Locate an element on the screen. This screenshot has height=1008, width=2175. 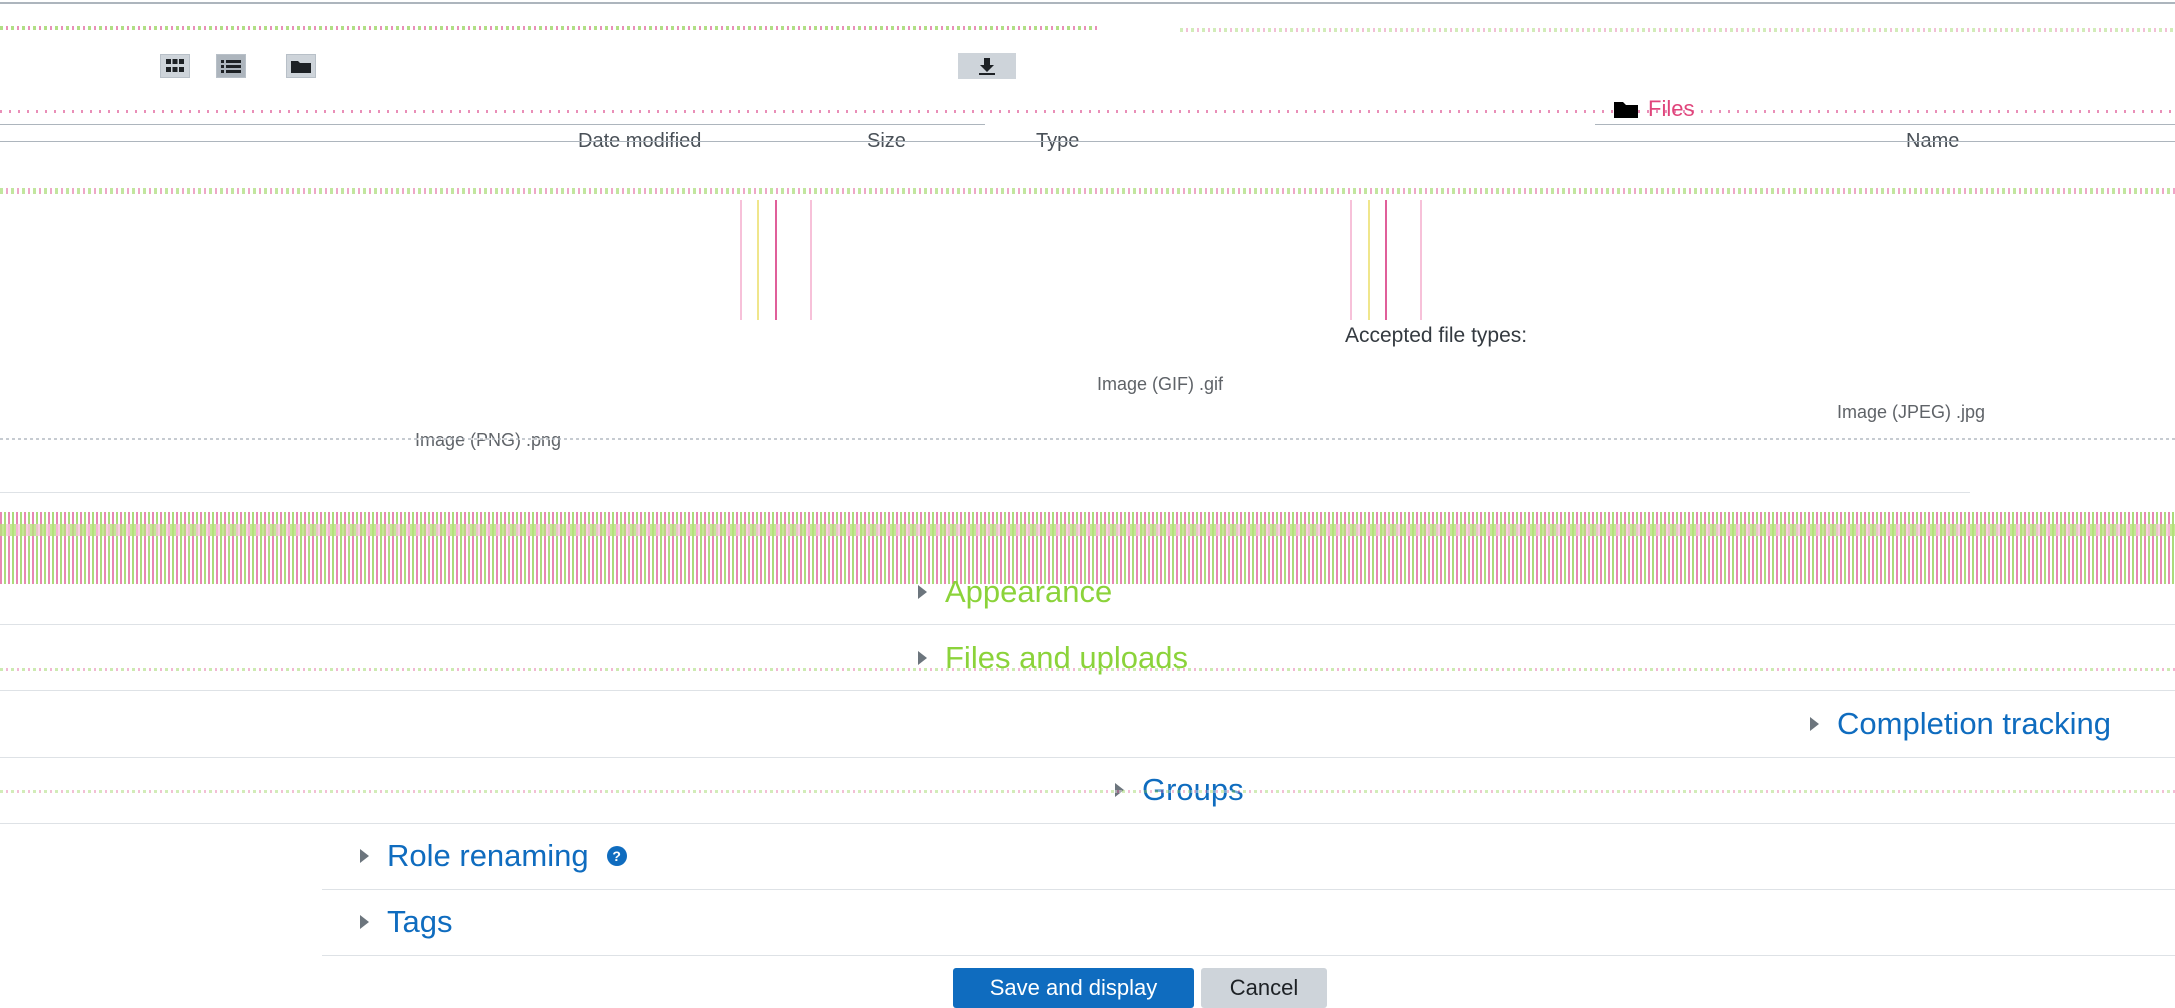
accepted-type-gif: Image (GIF) .gif is located at coordinates (1160, 384).